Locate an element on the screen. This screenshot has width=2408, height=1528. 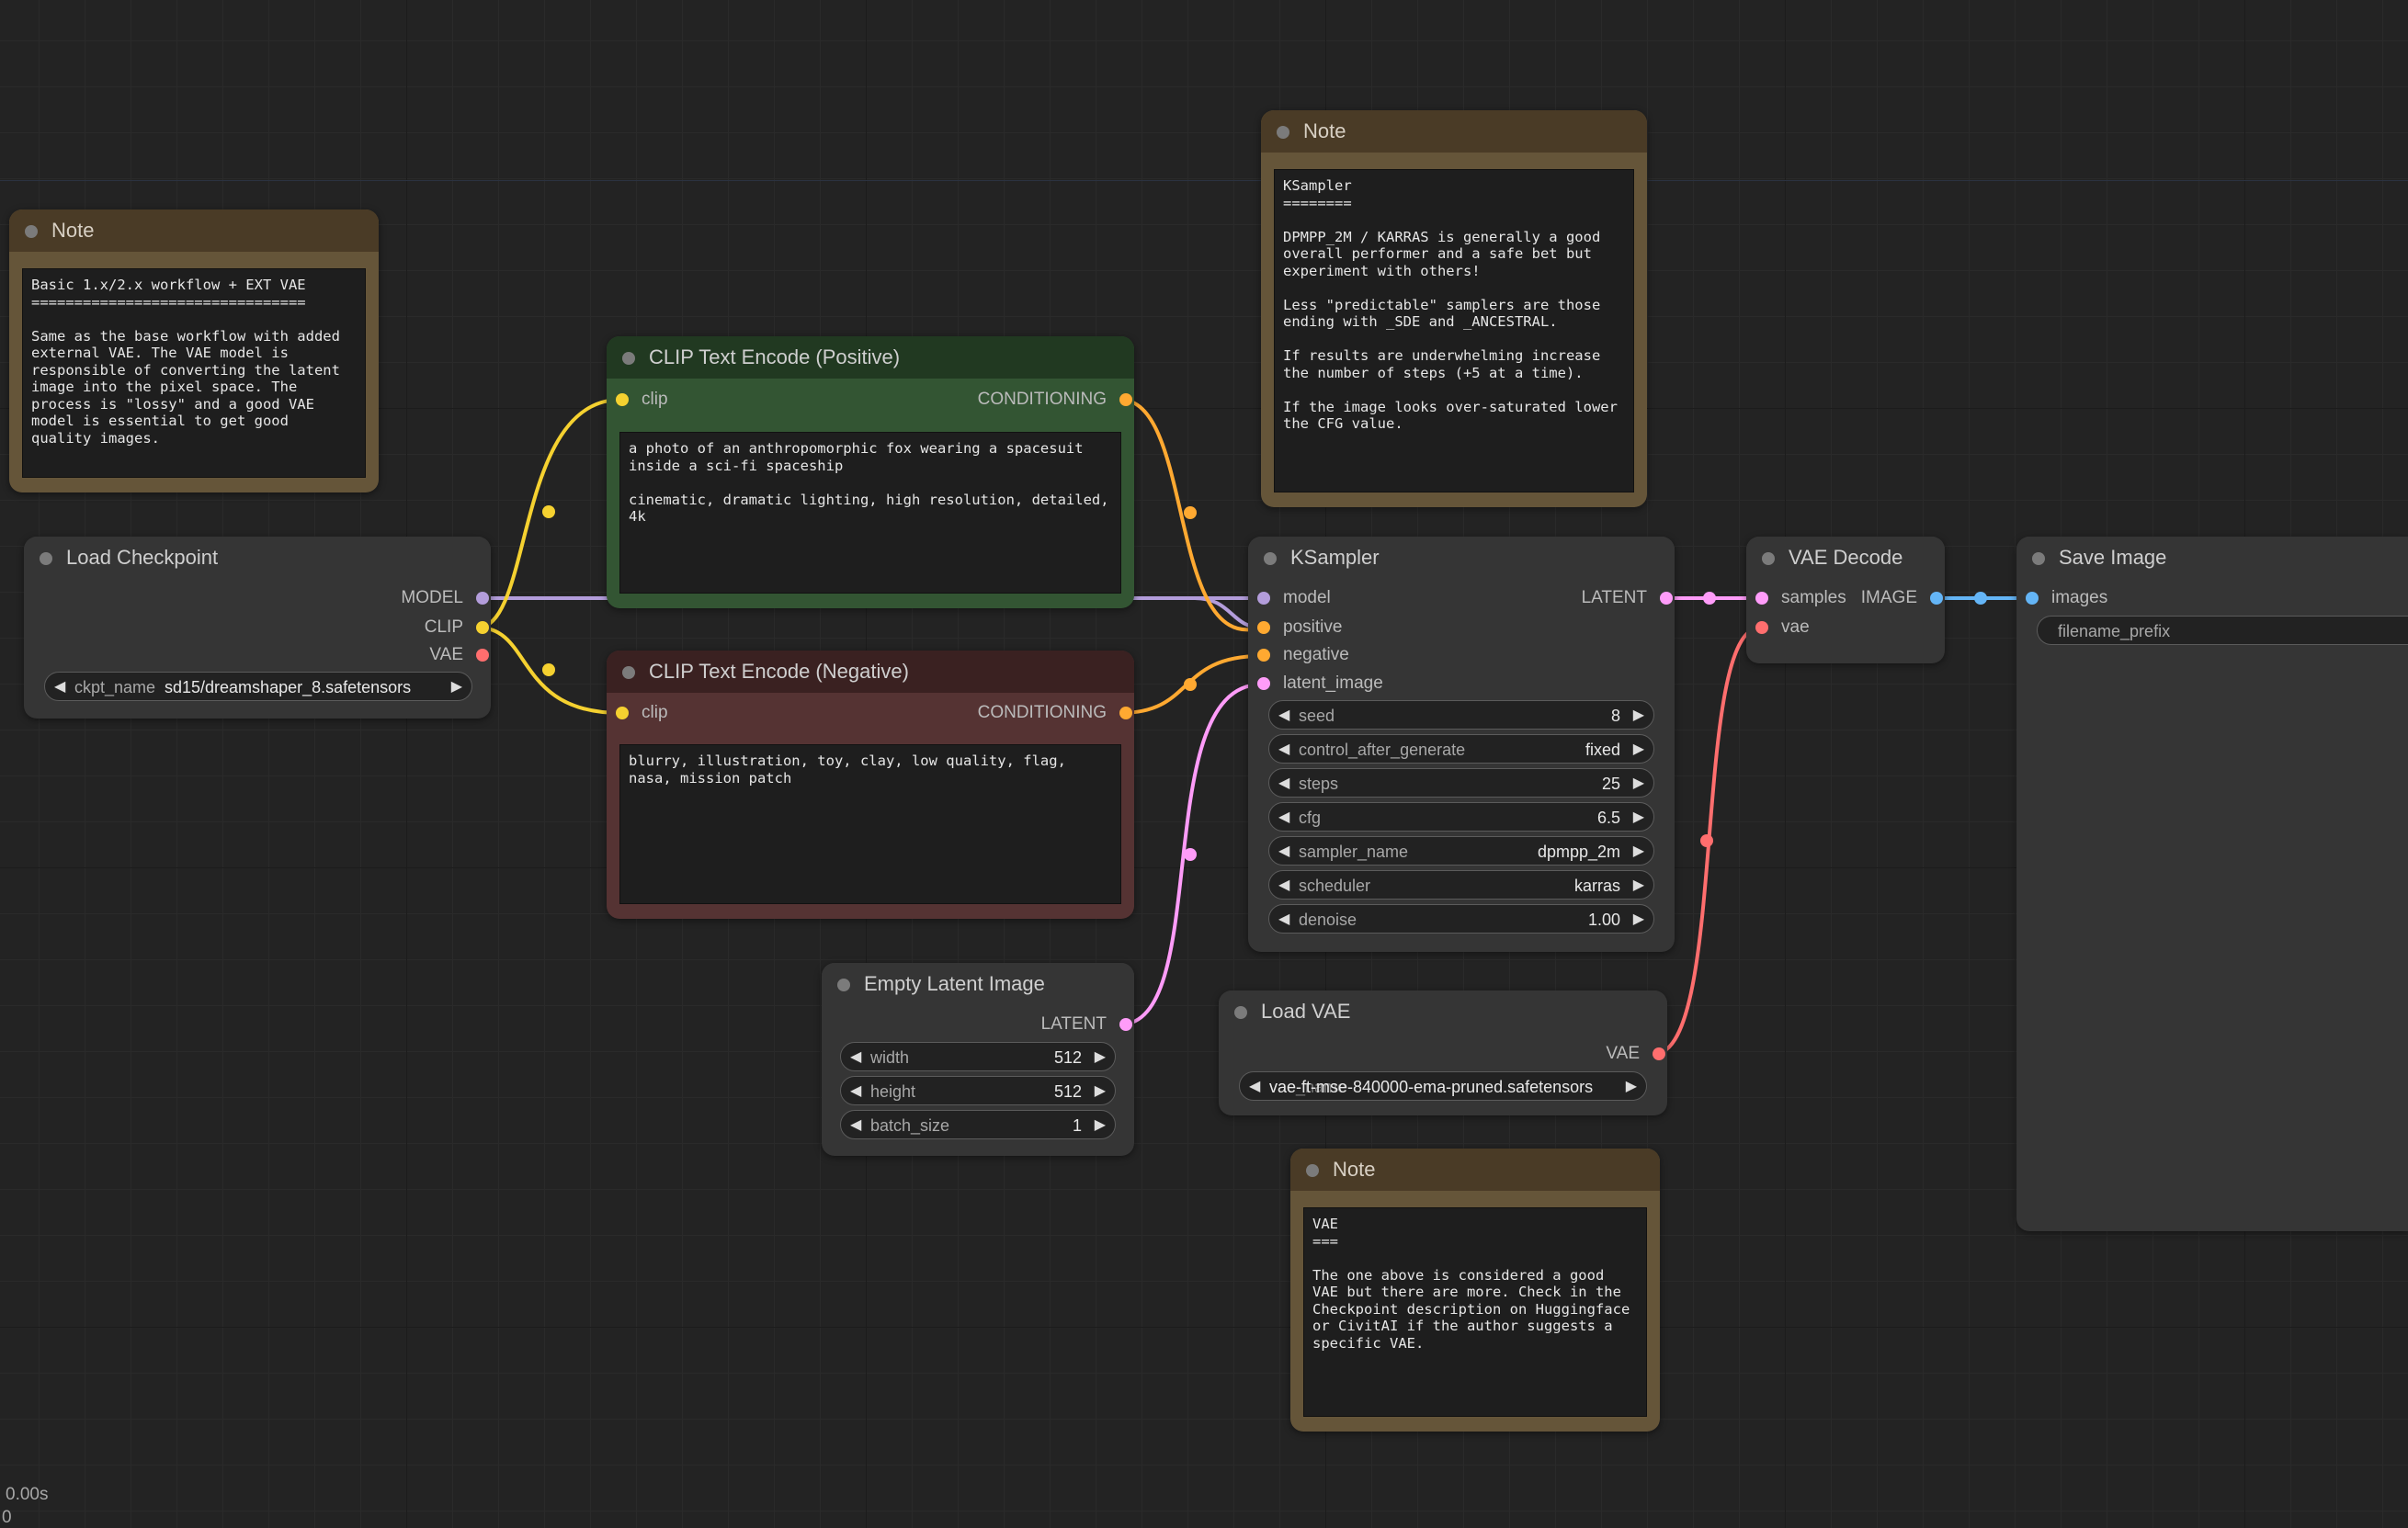
node-title-bar: Save Image is located at coordinates (2212, 558).